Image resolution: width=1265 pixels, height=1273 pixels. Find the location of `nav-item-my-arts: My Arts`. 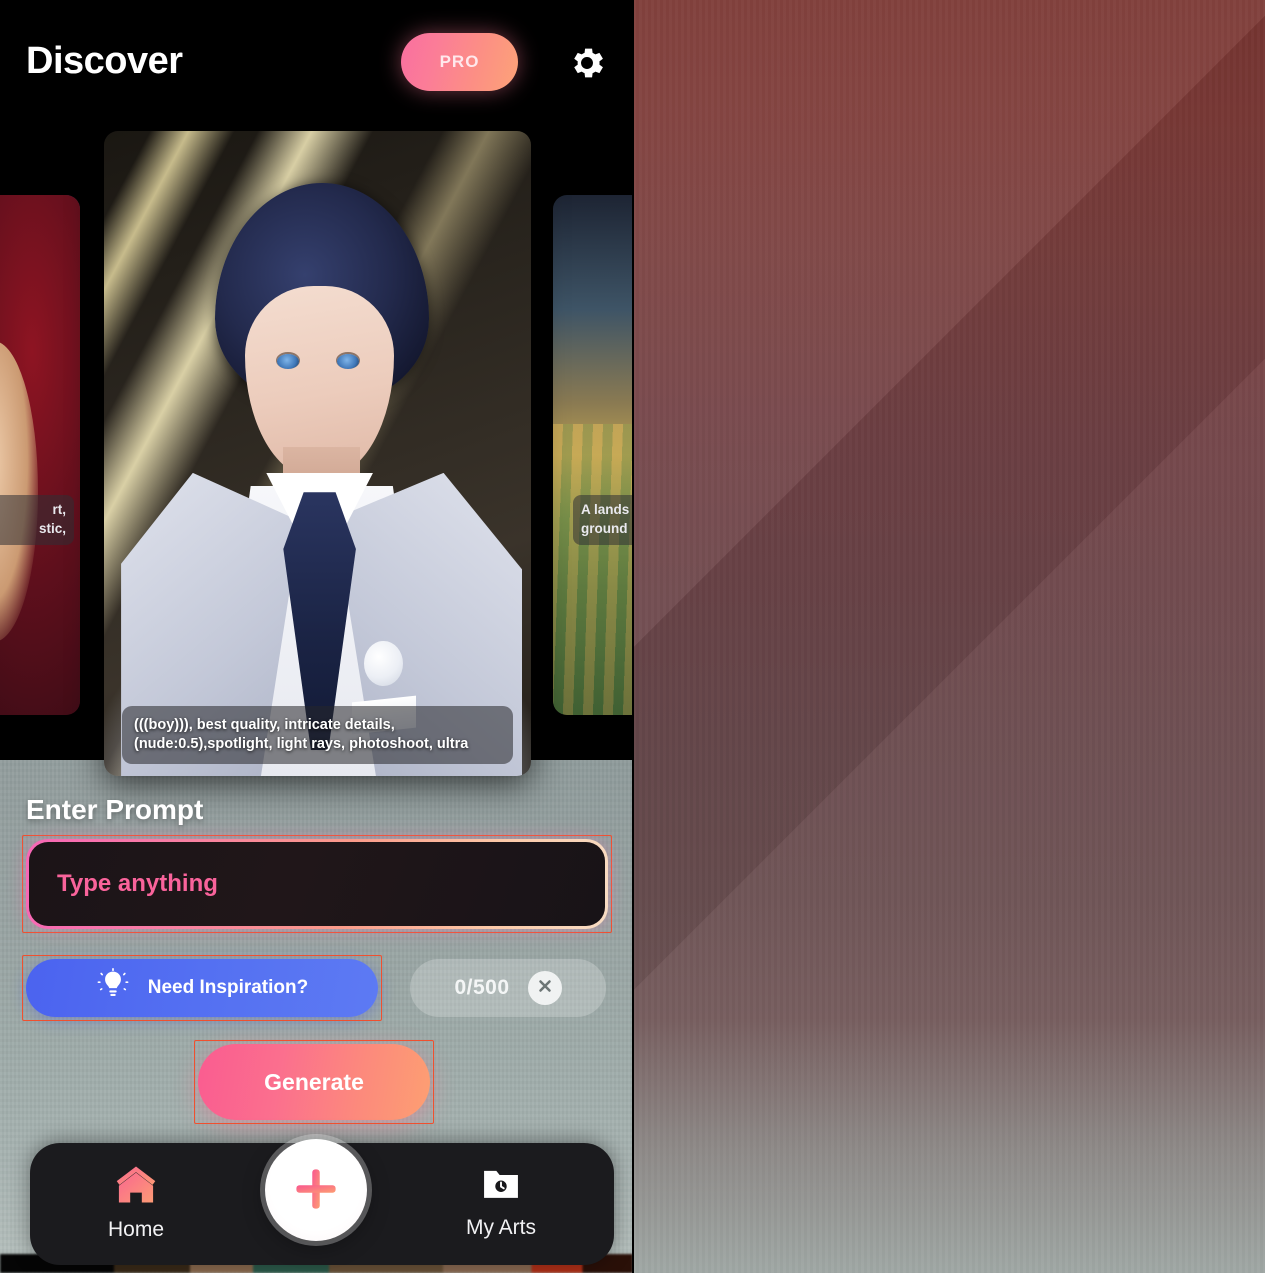

nav-item-my-arts: My Arts is located at coordinates (501, 1202).